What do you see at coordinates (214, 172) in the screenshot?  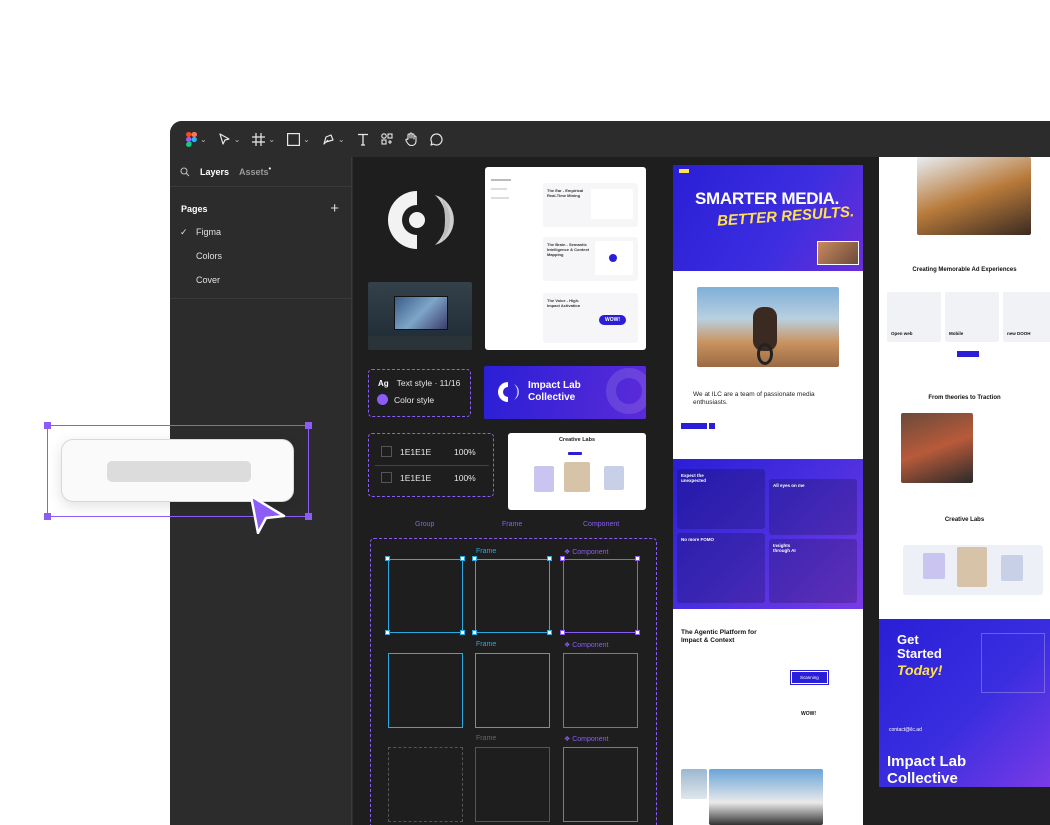 I see `tab-layers: Layers` at bounding box center [214, 172].